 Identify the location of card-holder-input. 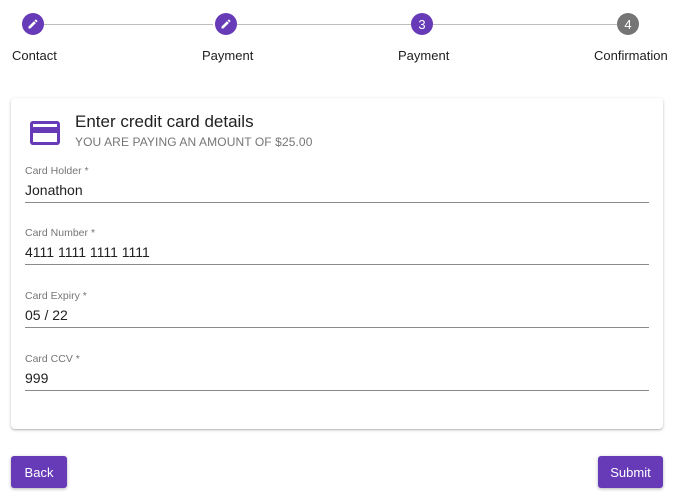
(337, 190).